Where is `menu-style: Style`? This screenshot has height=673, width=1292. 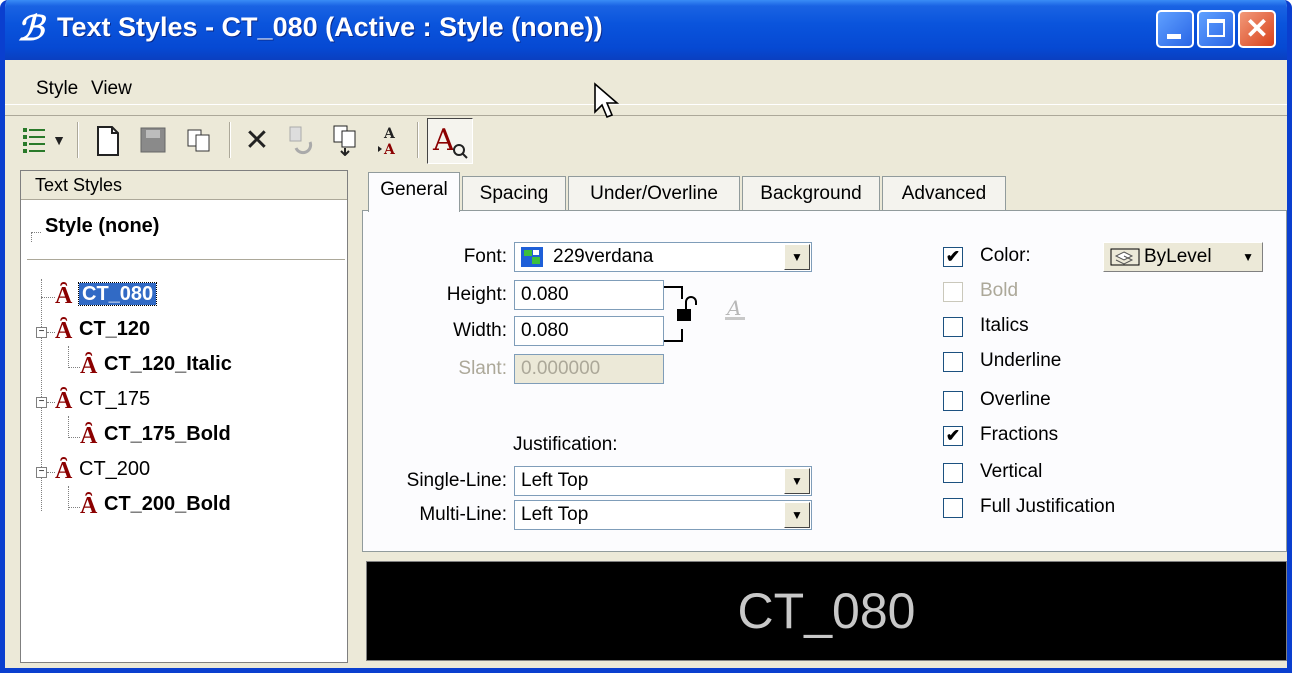
menu-style: Style is located at coordinates (57, 89).